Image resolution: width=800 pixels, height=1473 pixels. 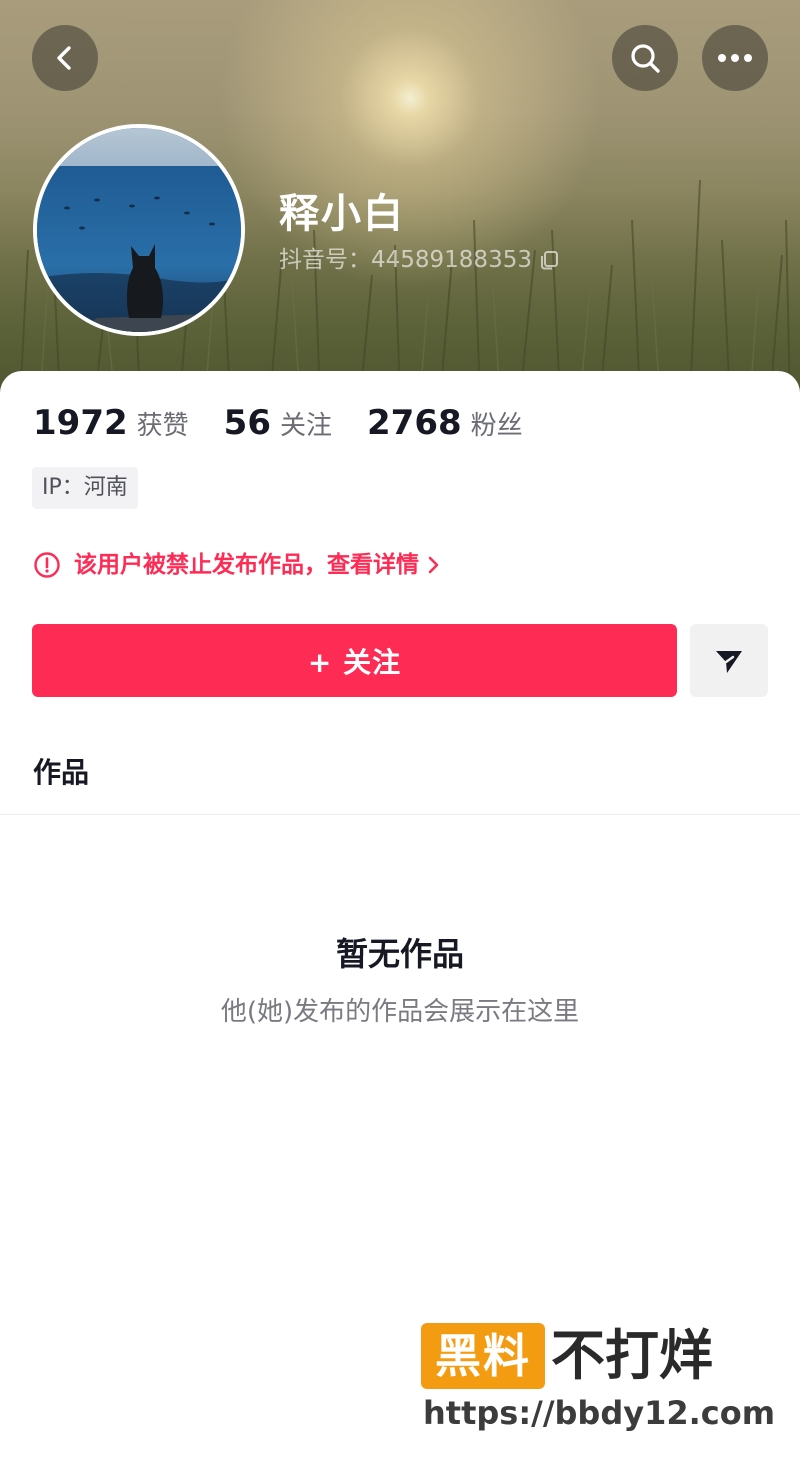 I want to click on ban-notice-text: 该用户被禁止发布作品，查看详情, so click(x=246, y=565).